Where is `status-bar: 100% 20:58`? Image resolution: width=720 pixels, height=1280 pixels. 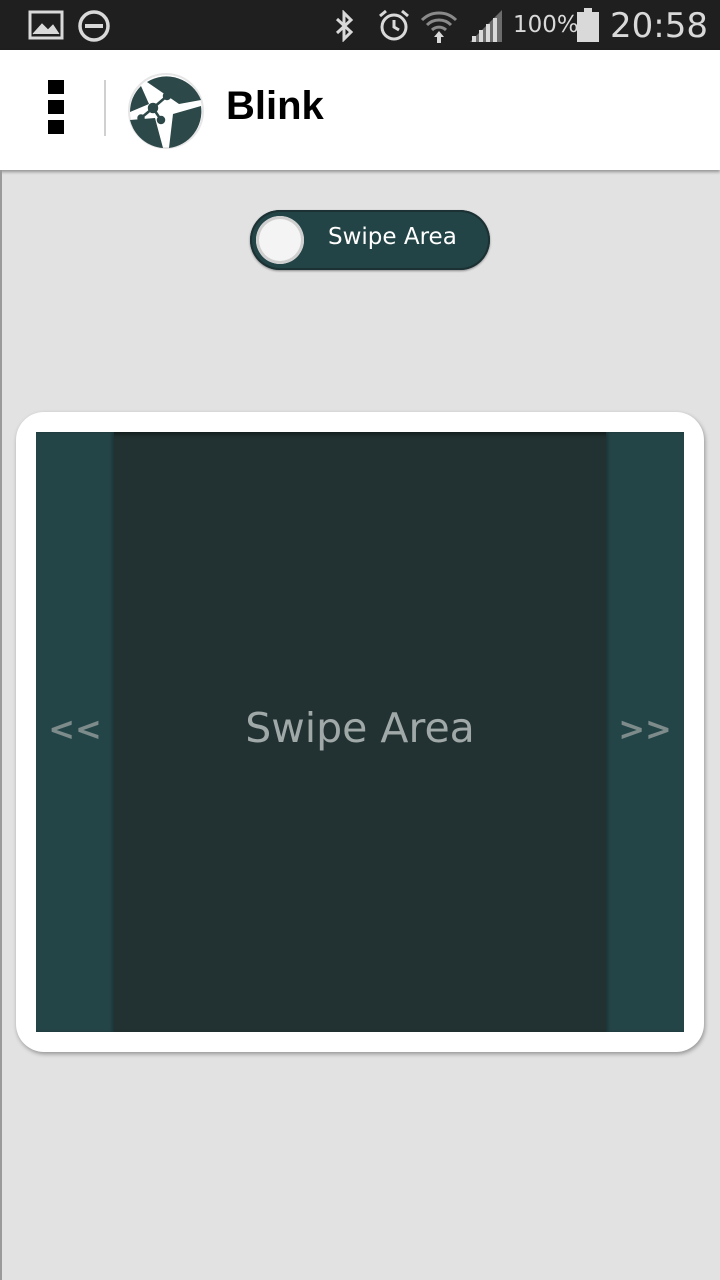 status-bar: 100% 20:58 is located at coordinates (360, 25).